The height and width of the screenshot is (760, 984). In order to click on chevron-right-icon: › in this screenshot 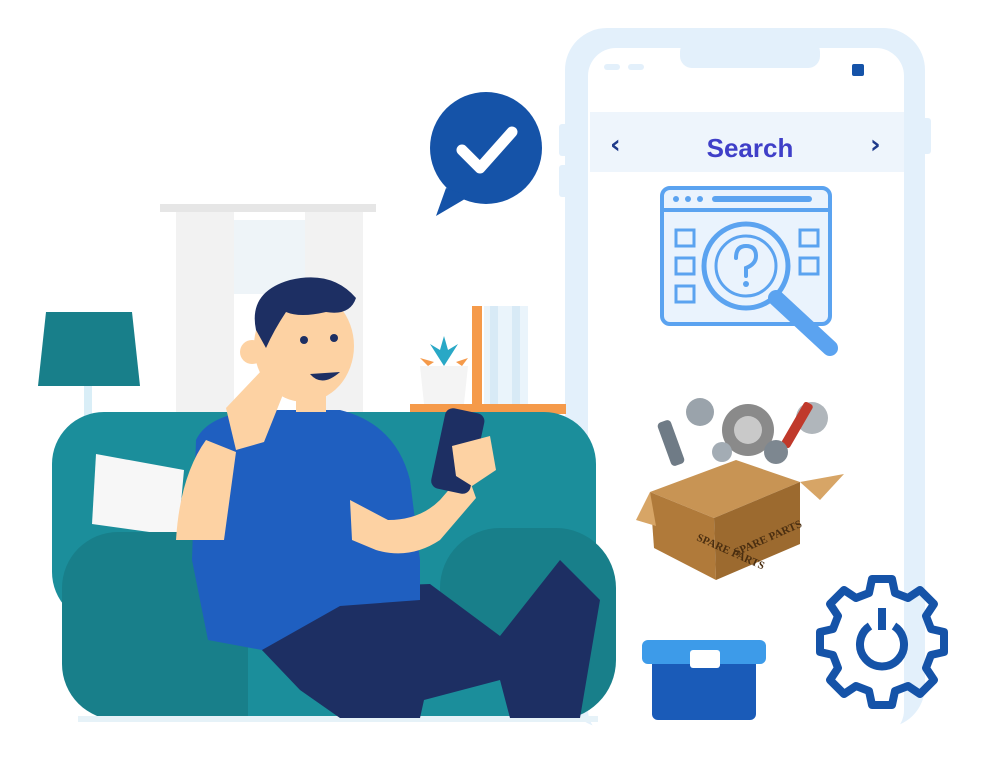, I will do `click(875, 145)`.